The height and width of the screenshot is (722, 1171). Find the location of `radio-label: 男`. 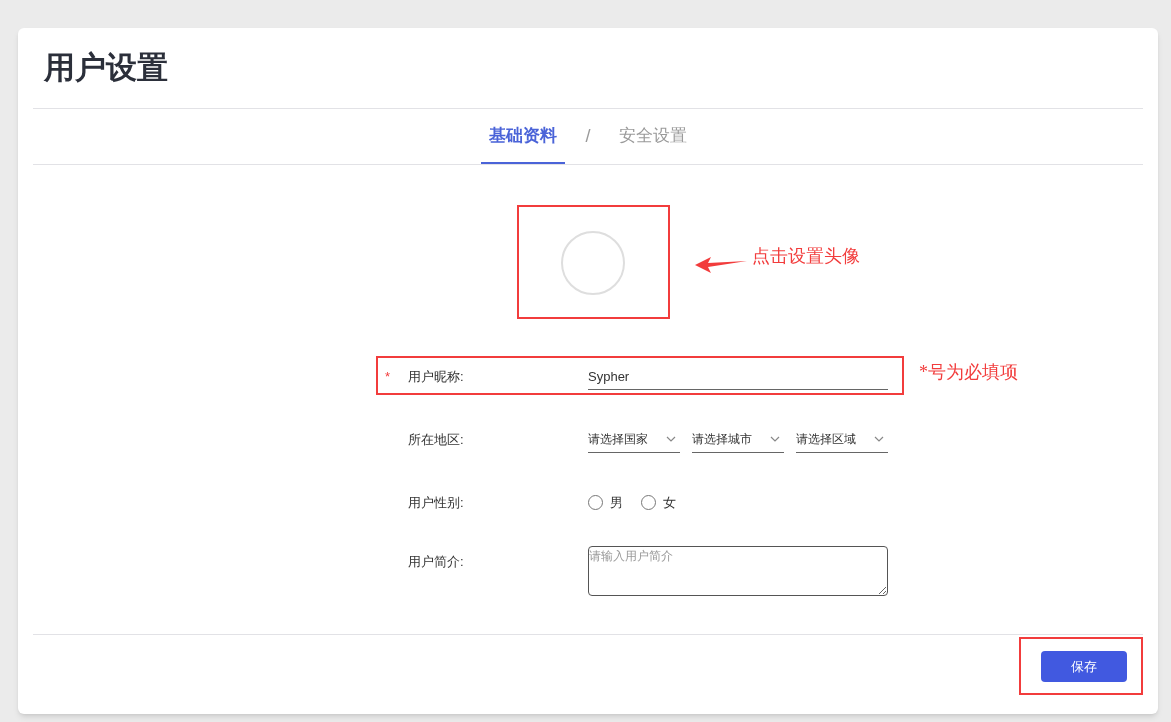

radio-label: 男 is located at coordinates (616, 502).